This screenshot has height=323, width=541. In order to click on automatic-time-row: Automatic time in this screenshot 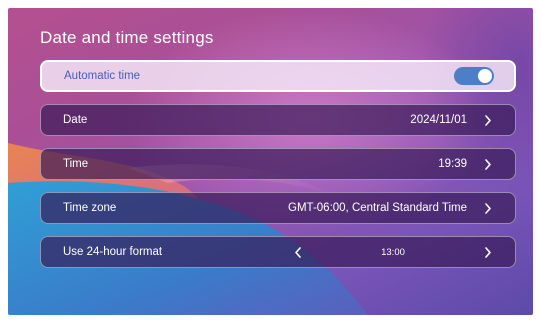, I will do `click(278, 76)`.